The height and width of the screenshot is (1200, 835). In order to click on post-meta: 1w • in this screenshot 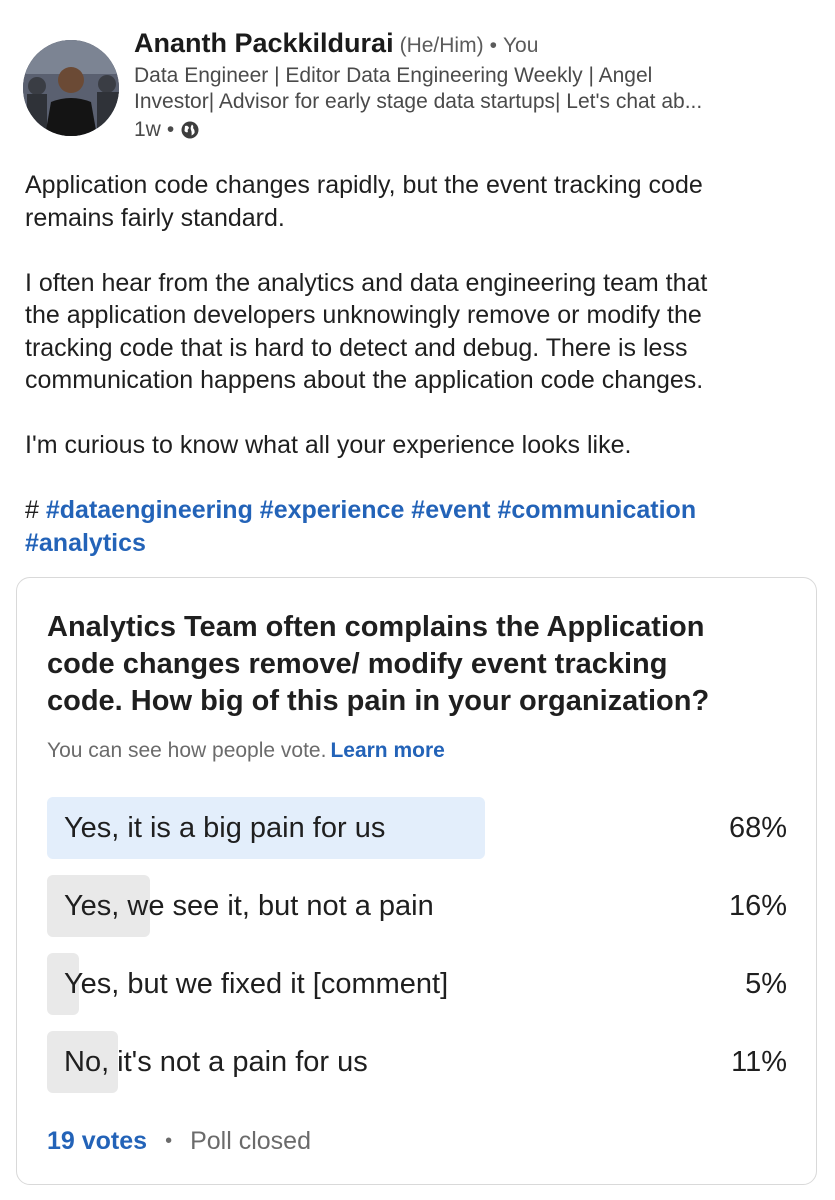, I will do `click(167, 130)`.